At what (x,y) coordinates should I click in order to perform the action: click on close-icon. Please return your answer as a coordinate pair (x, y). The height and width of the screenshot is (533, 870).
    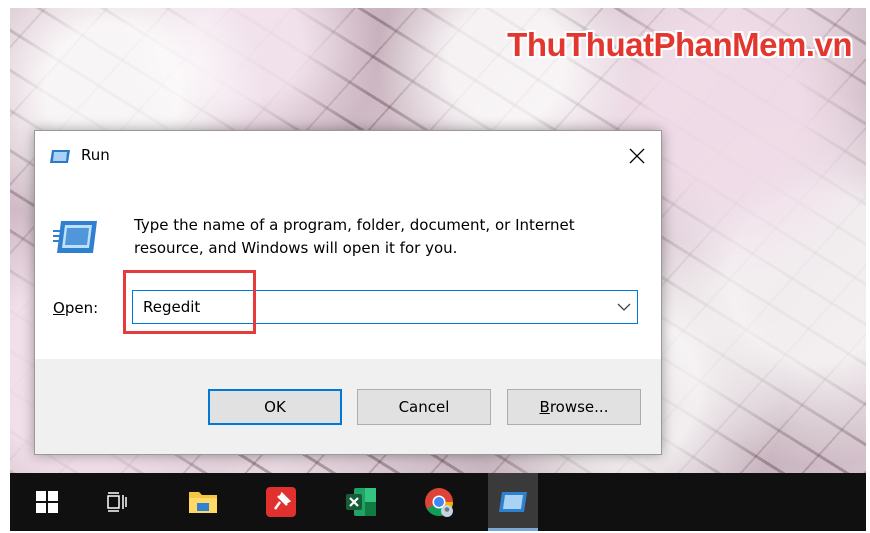
    Looking at the image, I should click on (637, 156).